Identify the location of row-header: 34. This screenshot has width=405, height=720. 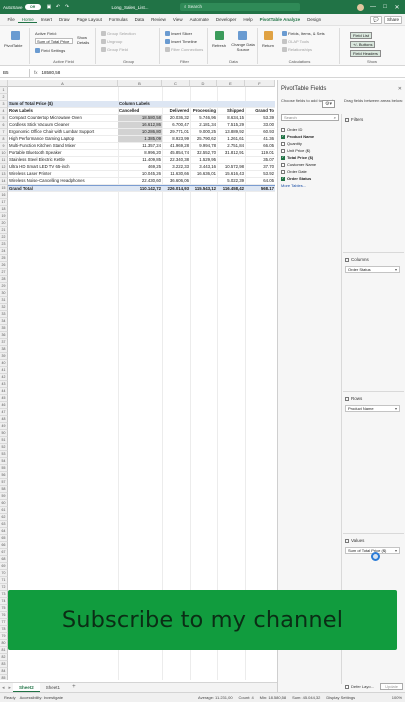
(4, 321).